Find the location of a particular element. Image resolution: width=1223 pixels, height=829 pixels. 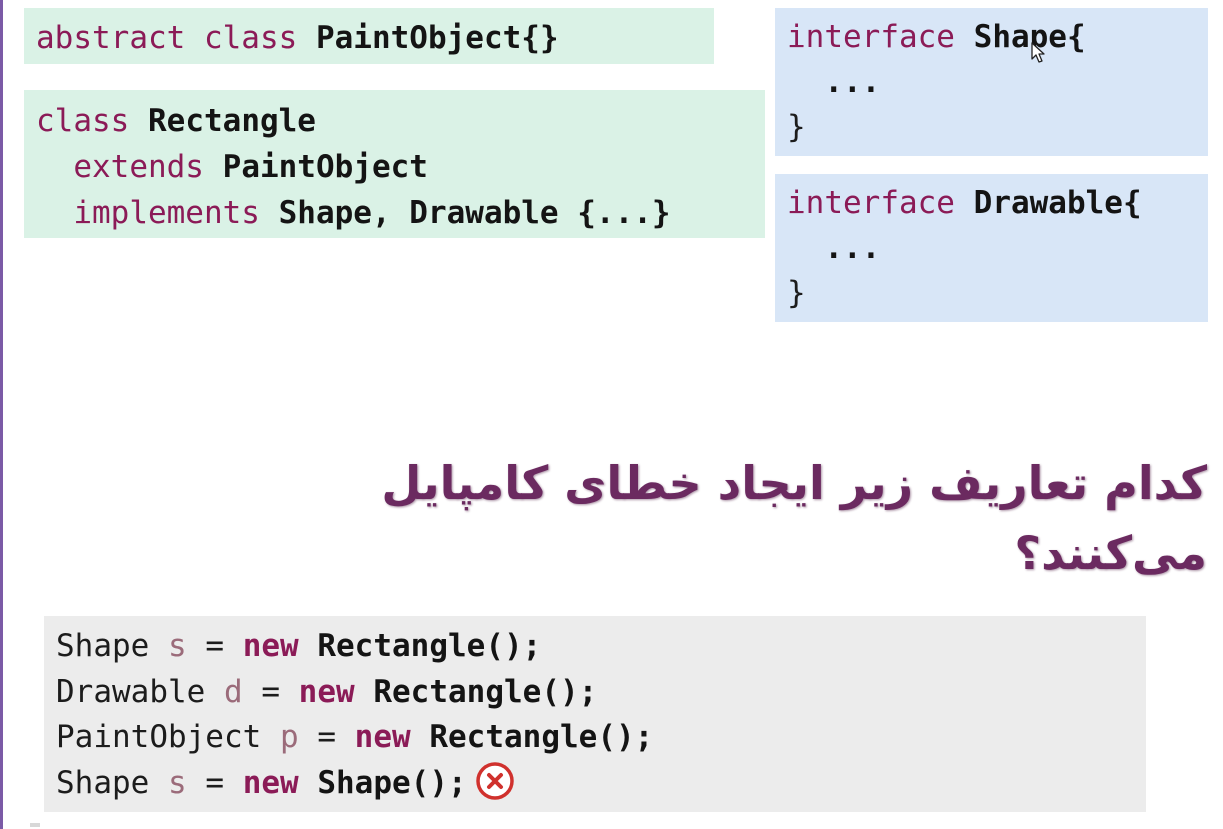

x-circle-icon is located at coordinates (494, 781).